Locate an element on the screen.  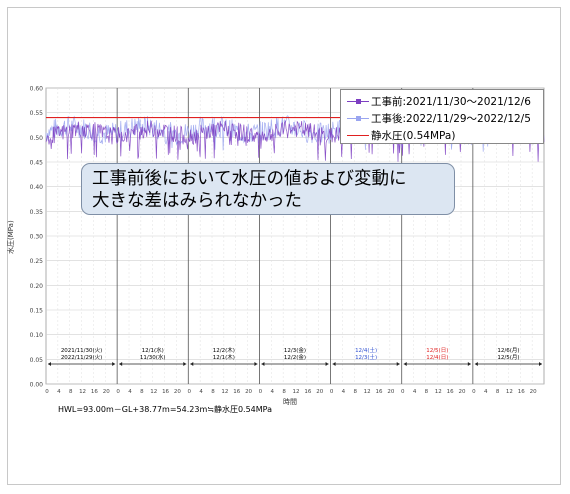
day-label-after: 2022/11/29(火) is located at coordinates (82, 358).